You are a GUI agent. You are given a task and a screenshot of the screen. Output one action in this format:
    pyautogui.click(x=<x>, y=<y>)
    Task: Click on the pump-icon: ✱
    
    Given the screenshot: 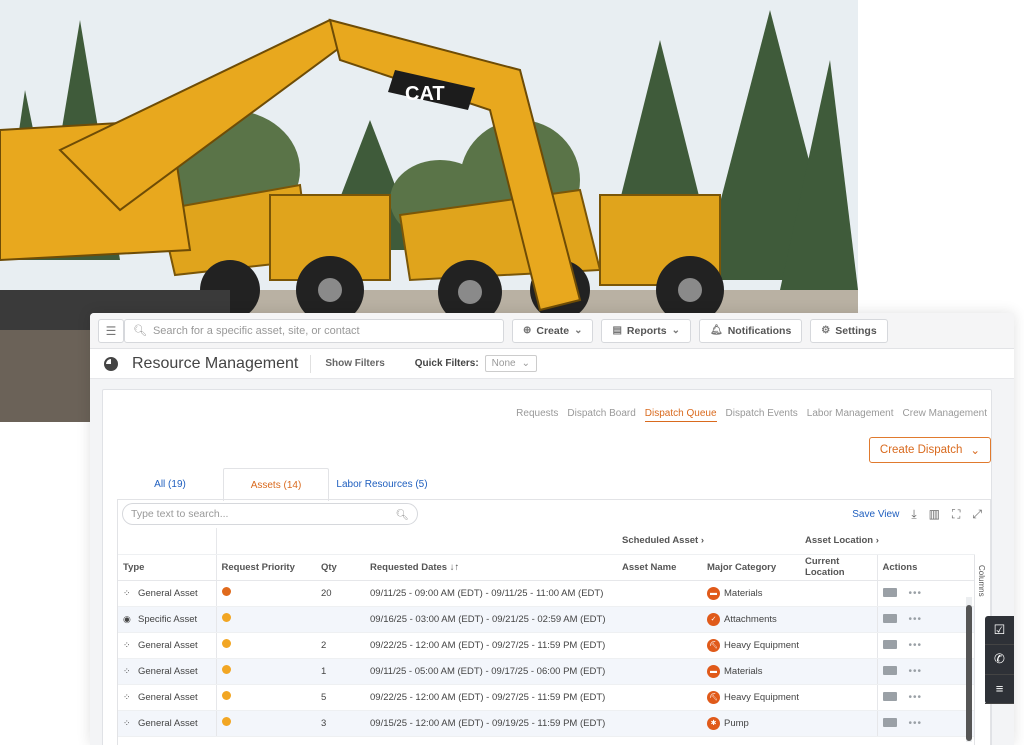 What is the action you would take?
    pyautogui.click(x=713, y=723)
    